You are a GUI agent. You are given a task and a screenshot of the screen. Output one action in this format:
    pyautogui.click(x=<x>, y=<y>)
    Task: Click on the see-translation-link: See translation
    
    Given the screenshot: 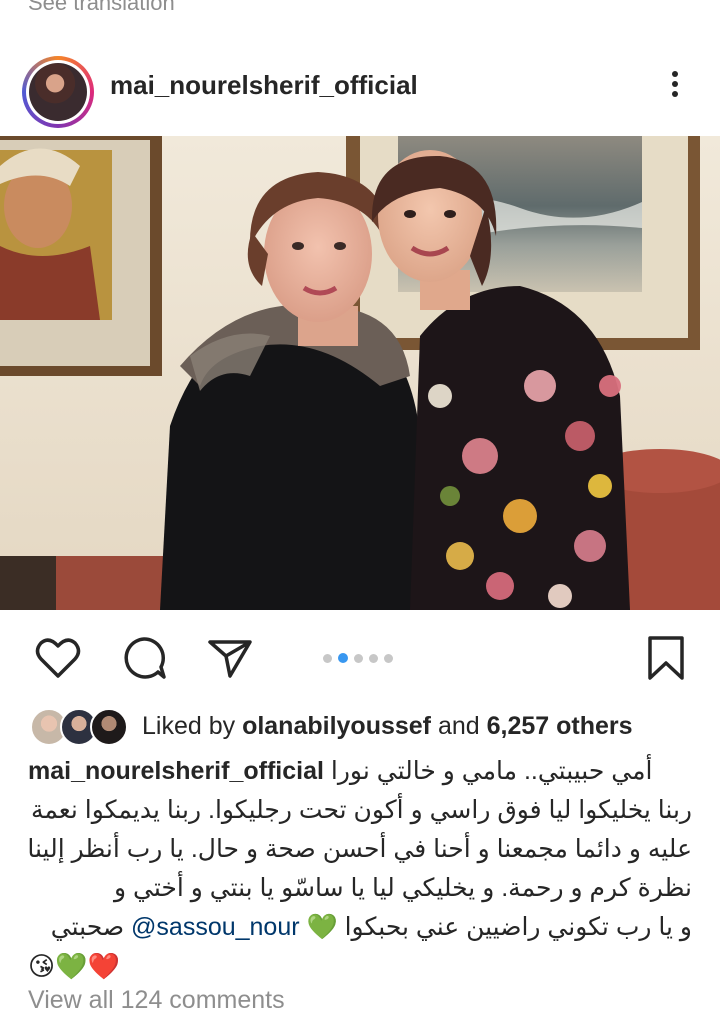 What is the action you would take?
    pyautogui.click(x=101, y=8)
    